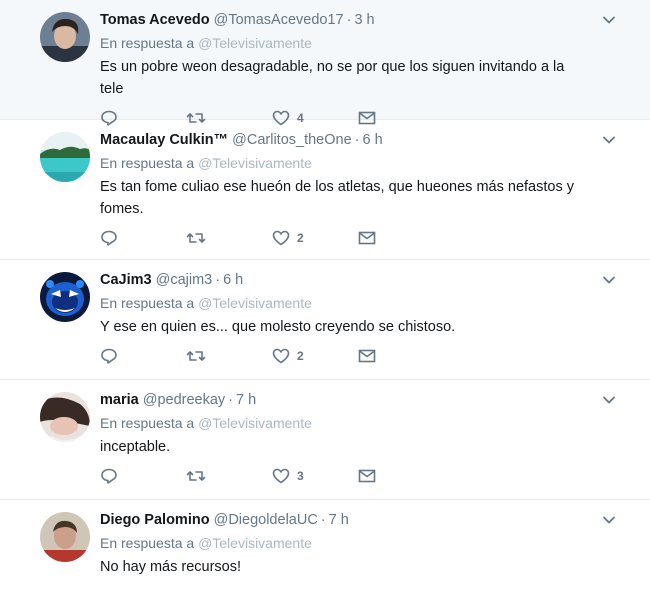 Image resolution: width=650 pixels, height=590 pixels. I want to click on tweet-text: inceptable., so click(135, 447).